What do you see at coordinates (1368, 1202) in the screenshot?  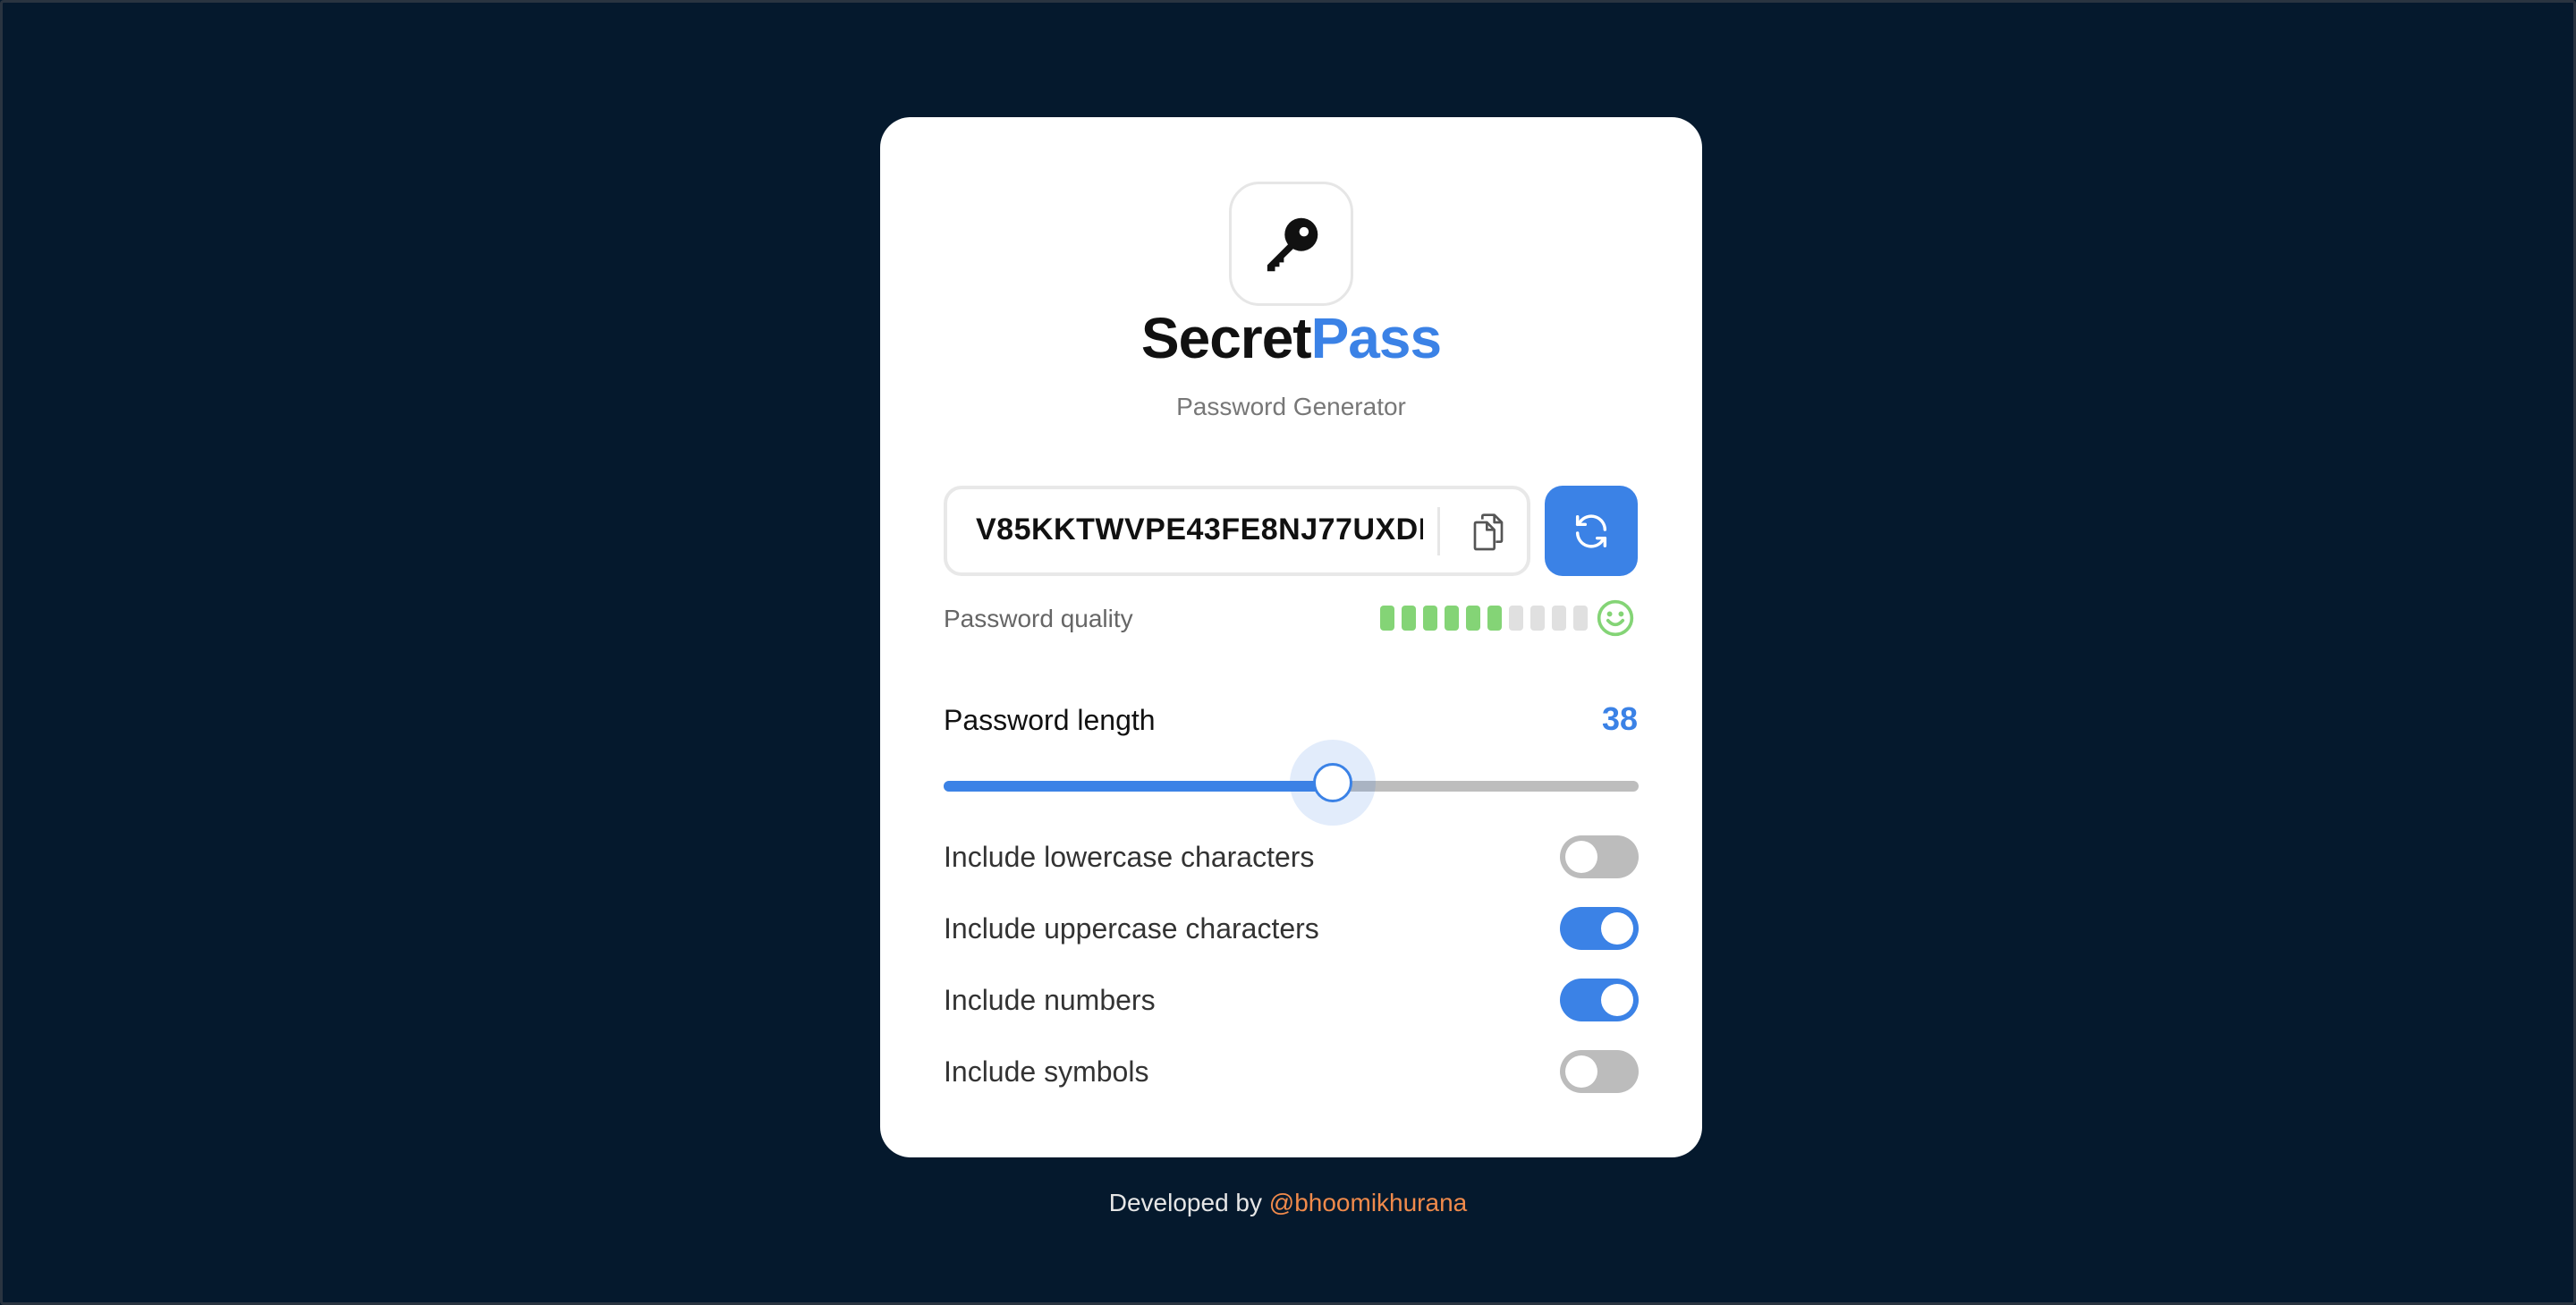 I see `author-link: @bhoomikhurana` at bounding box center [1368, 1202].